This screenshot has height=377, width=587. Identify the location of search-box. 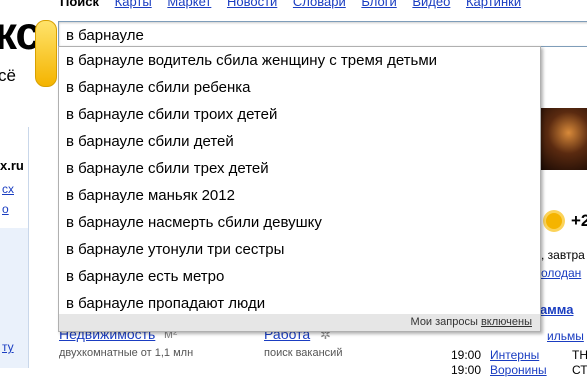
(322, 34).